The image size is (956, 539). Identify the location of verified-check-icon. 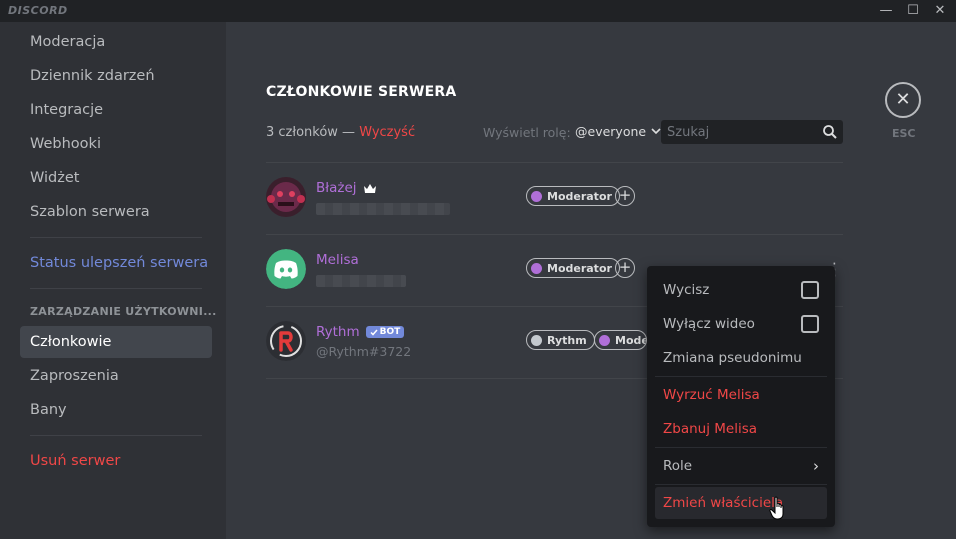
(374, 332).